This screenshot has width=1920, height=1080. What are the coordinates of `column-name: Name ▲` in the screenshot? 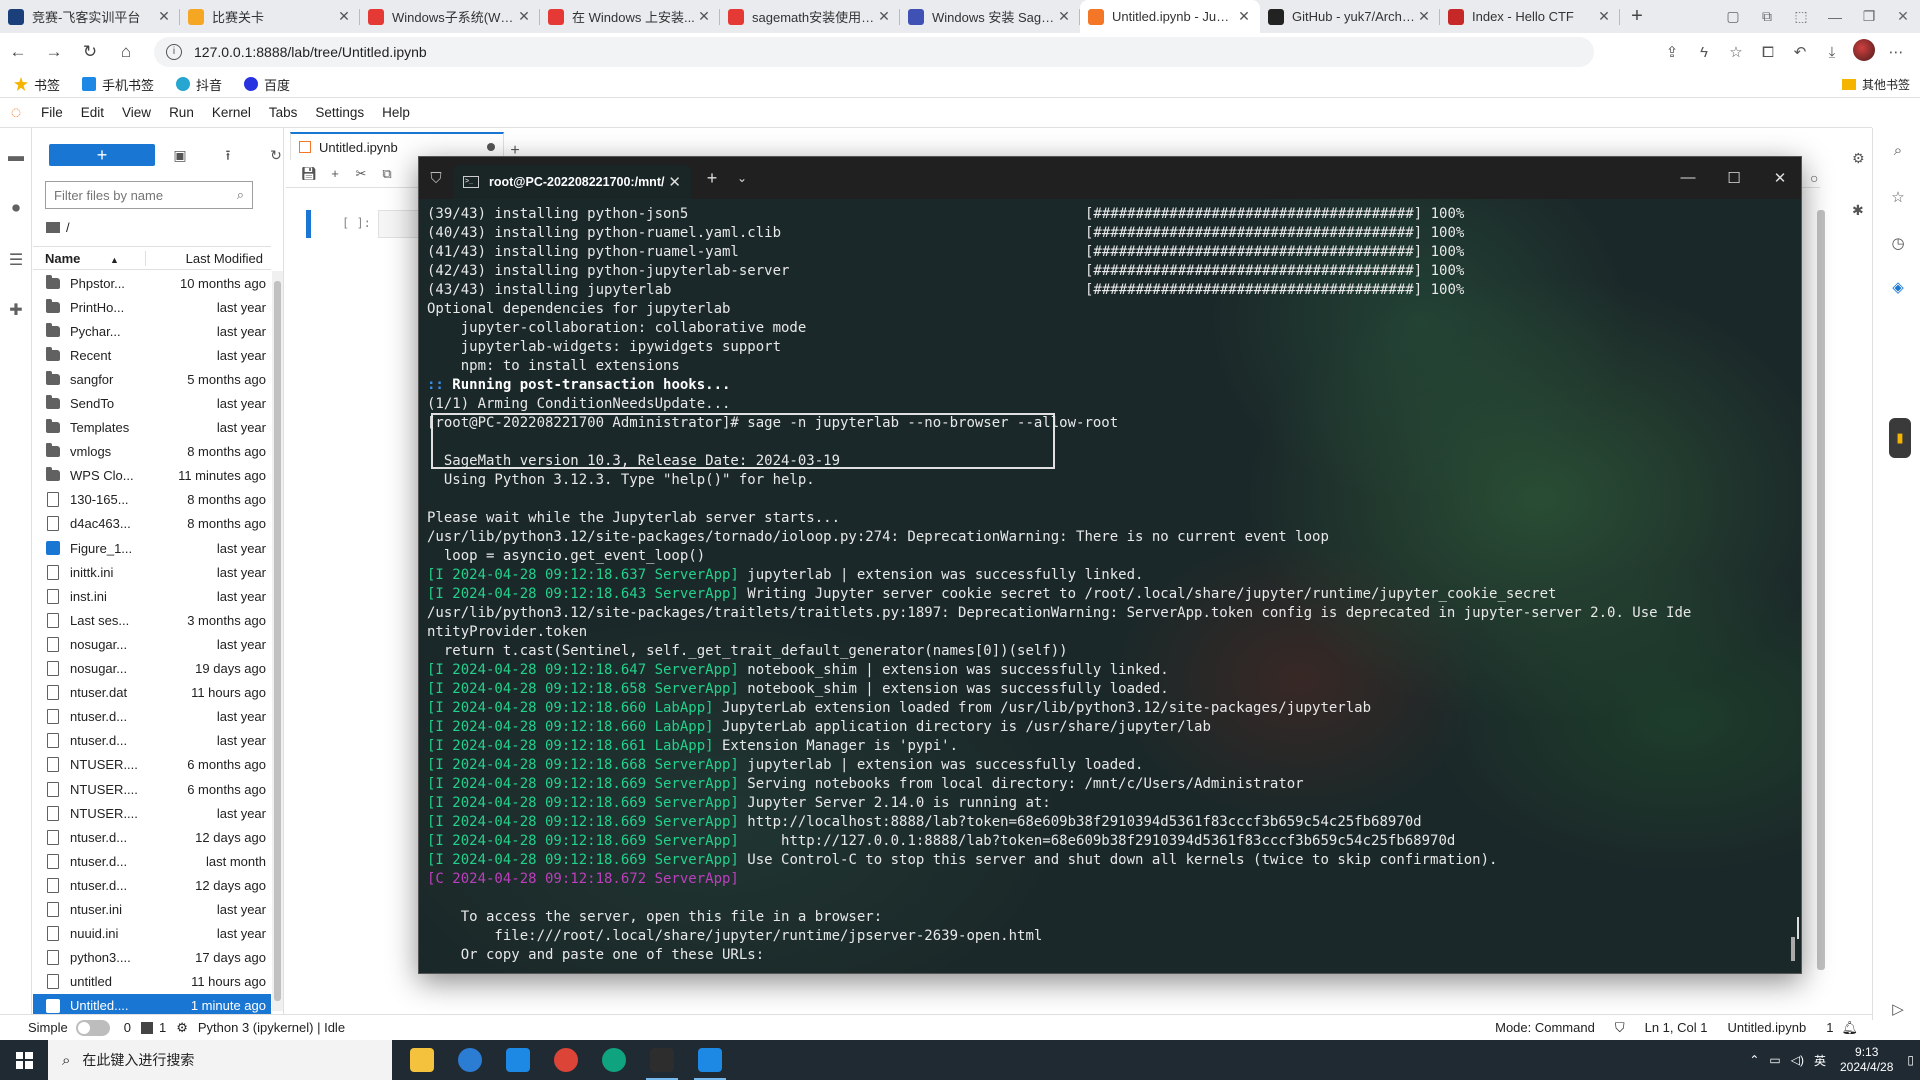 It's located at (89, 258).